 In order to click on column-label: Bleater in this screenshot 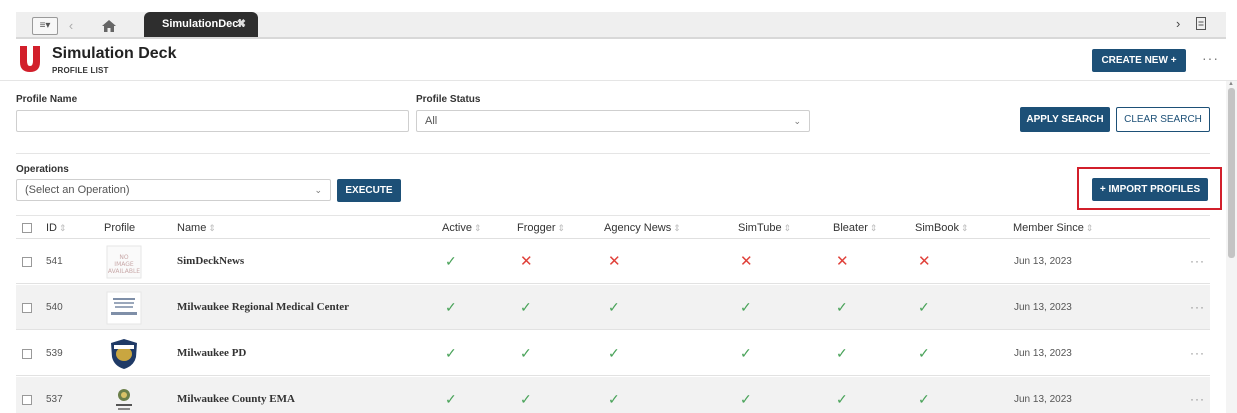, I will do `click(850, 228)`.